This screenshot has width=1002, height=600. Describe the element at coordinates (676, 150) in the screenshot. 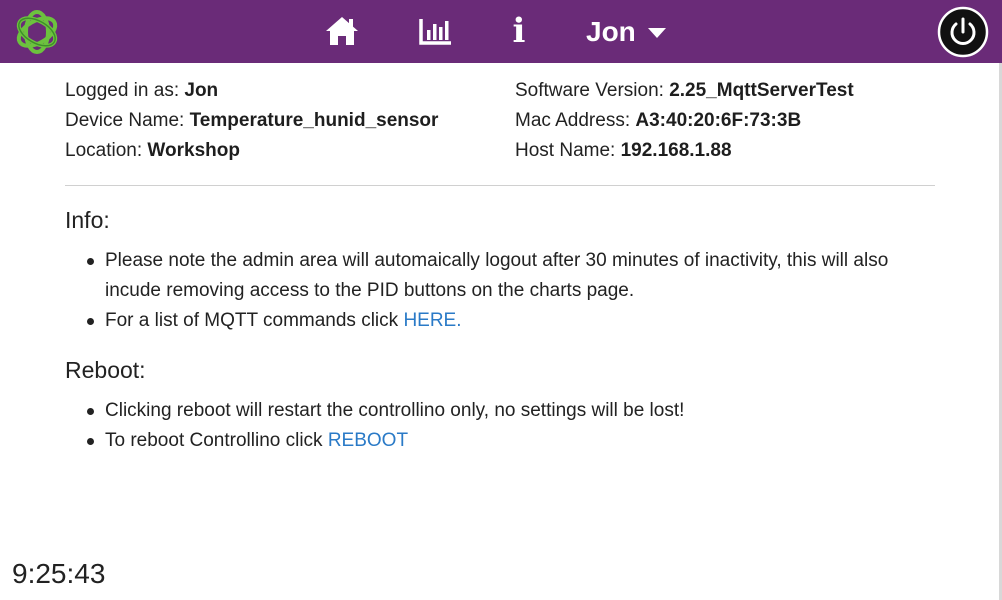

I see `host-name-value: 192.168.1.88` at that location.